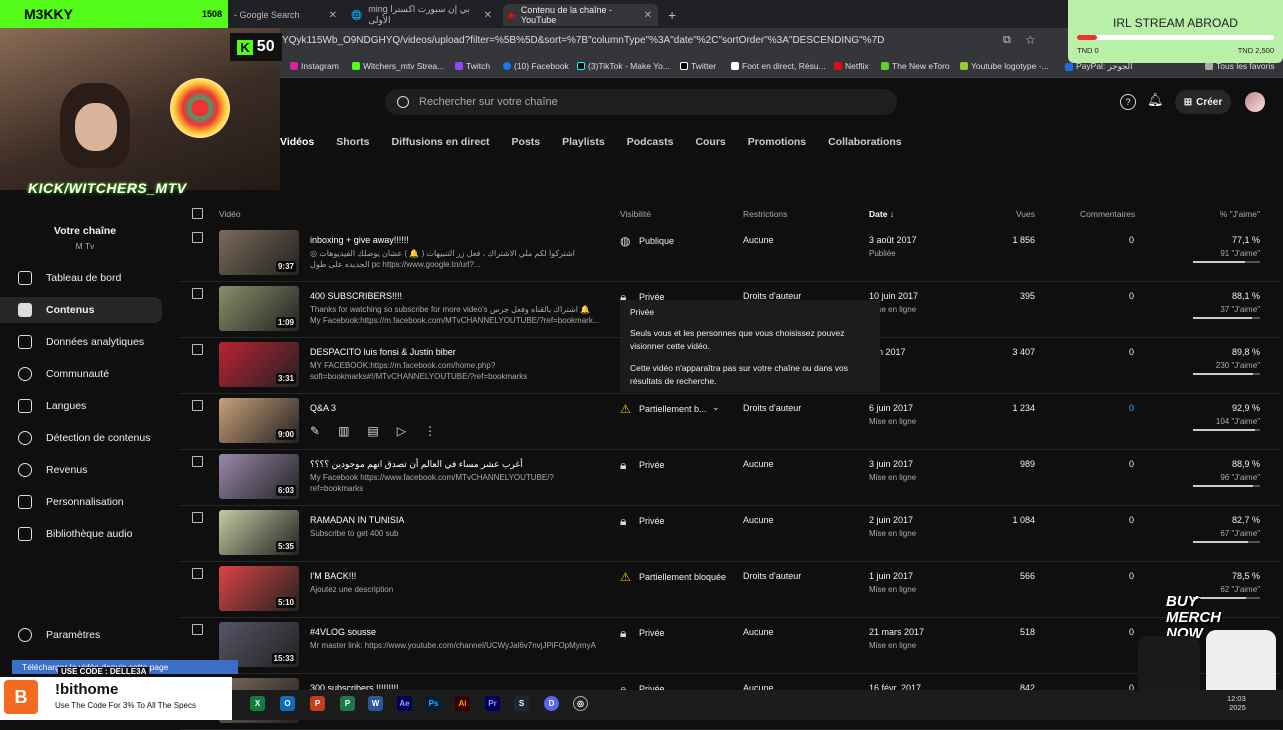  What do you see at coordinates (472, 66) in the screenshot?
I see `bookmark-twitch: Twitch` at bounding box center [472, 66].